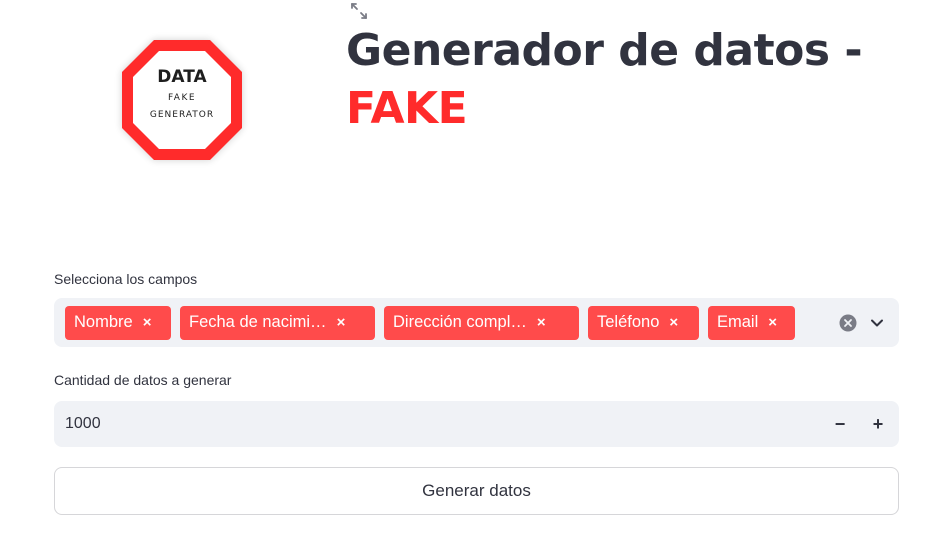 This screenshot has width=940, height=553. What do you see at coordinates (840, 424) in the screenshot?
I see `decrement-button: −` at bounding box center [840, 424].